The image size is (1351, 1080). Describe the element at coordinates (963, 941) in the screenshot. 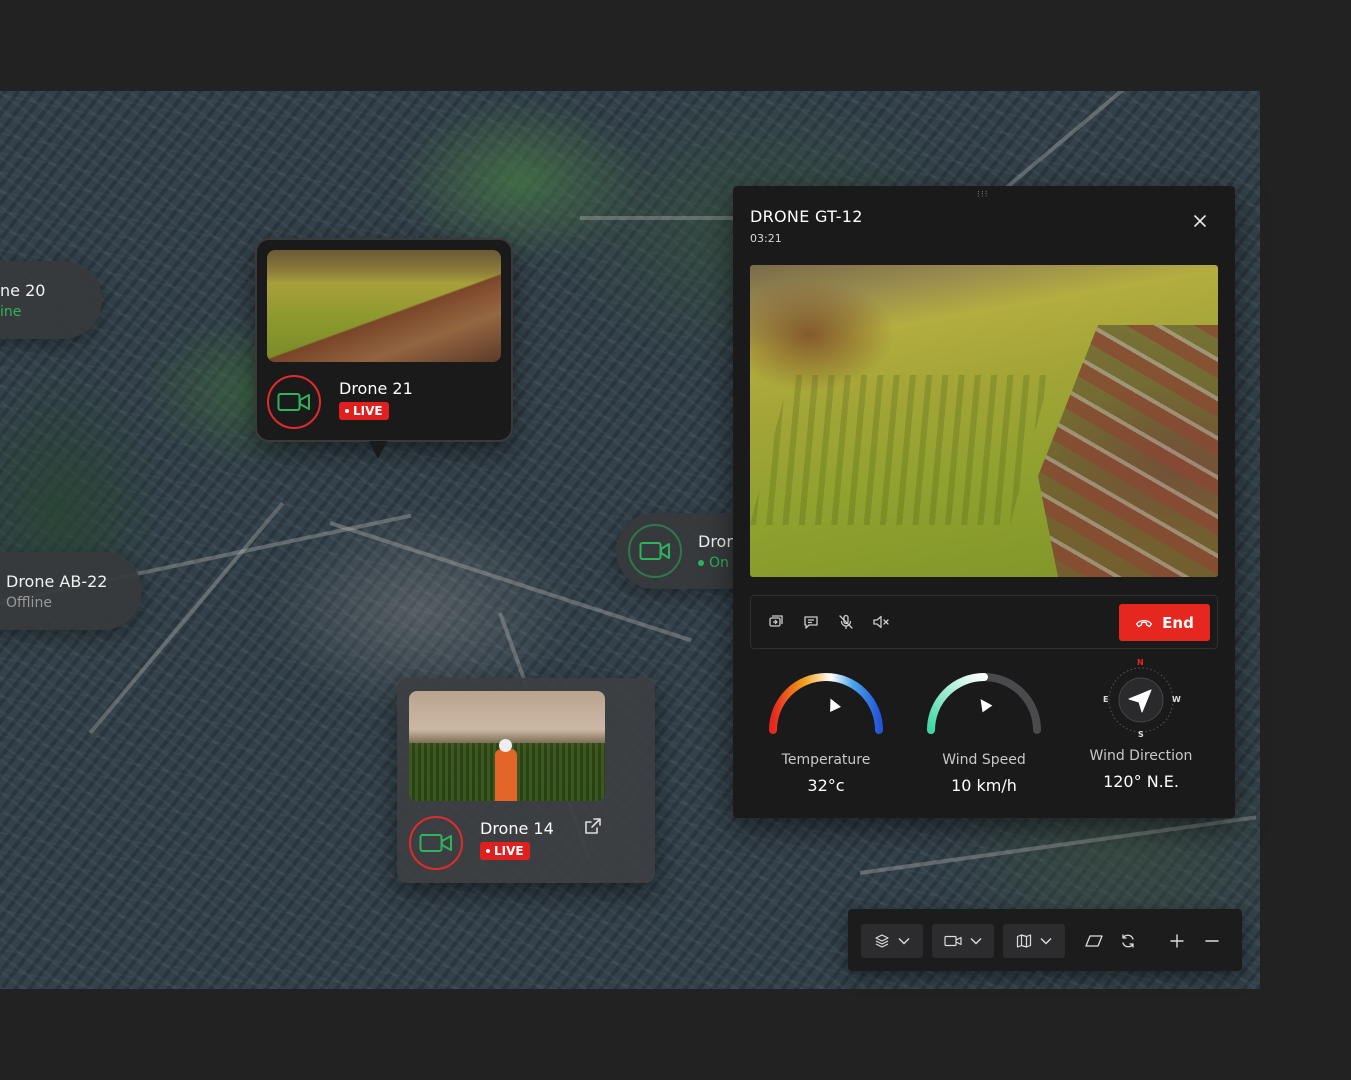

I see `camera-dropdown` at that location.